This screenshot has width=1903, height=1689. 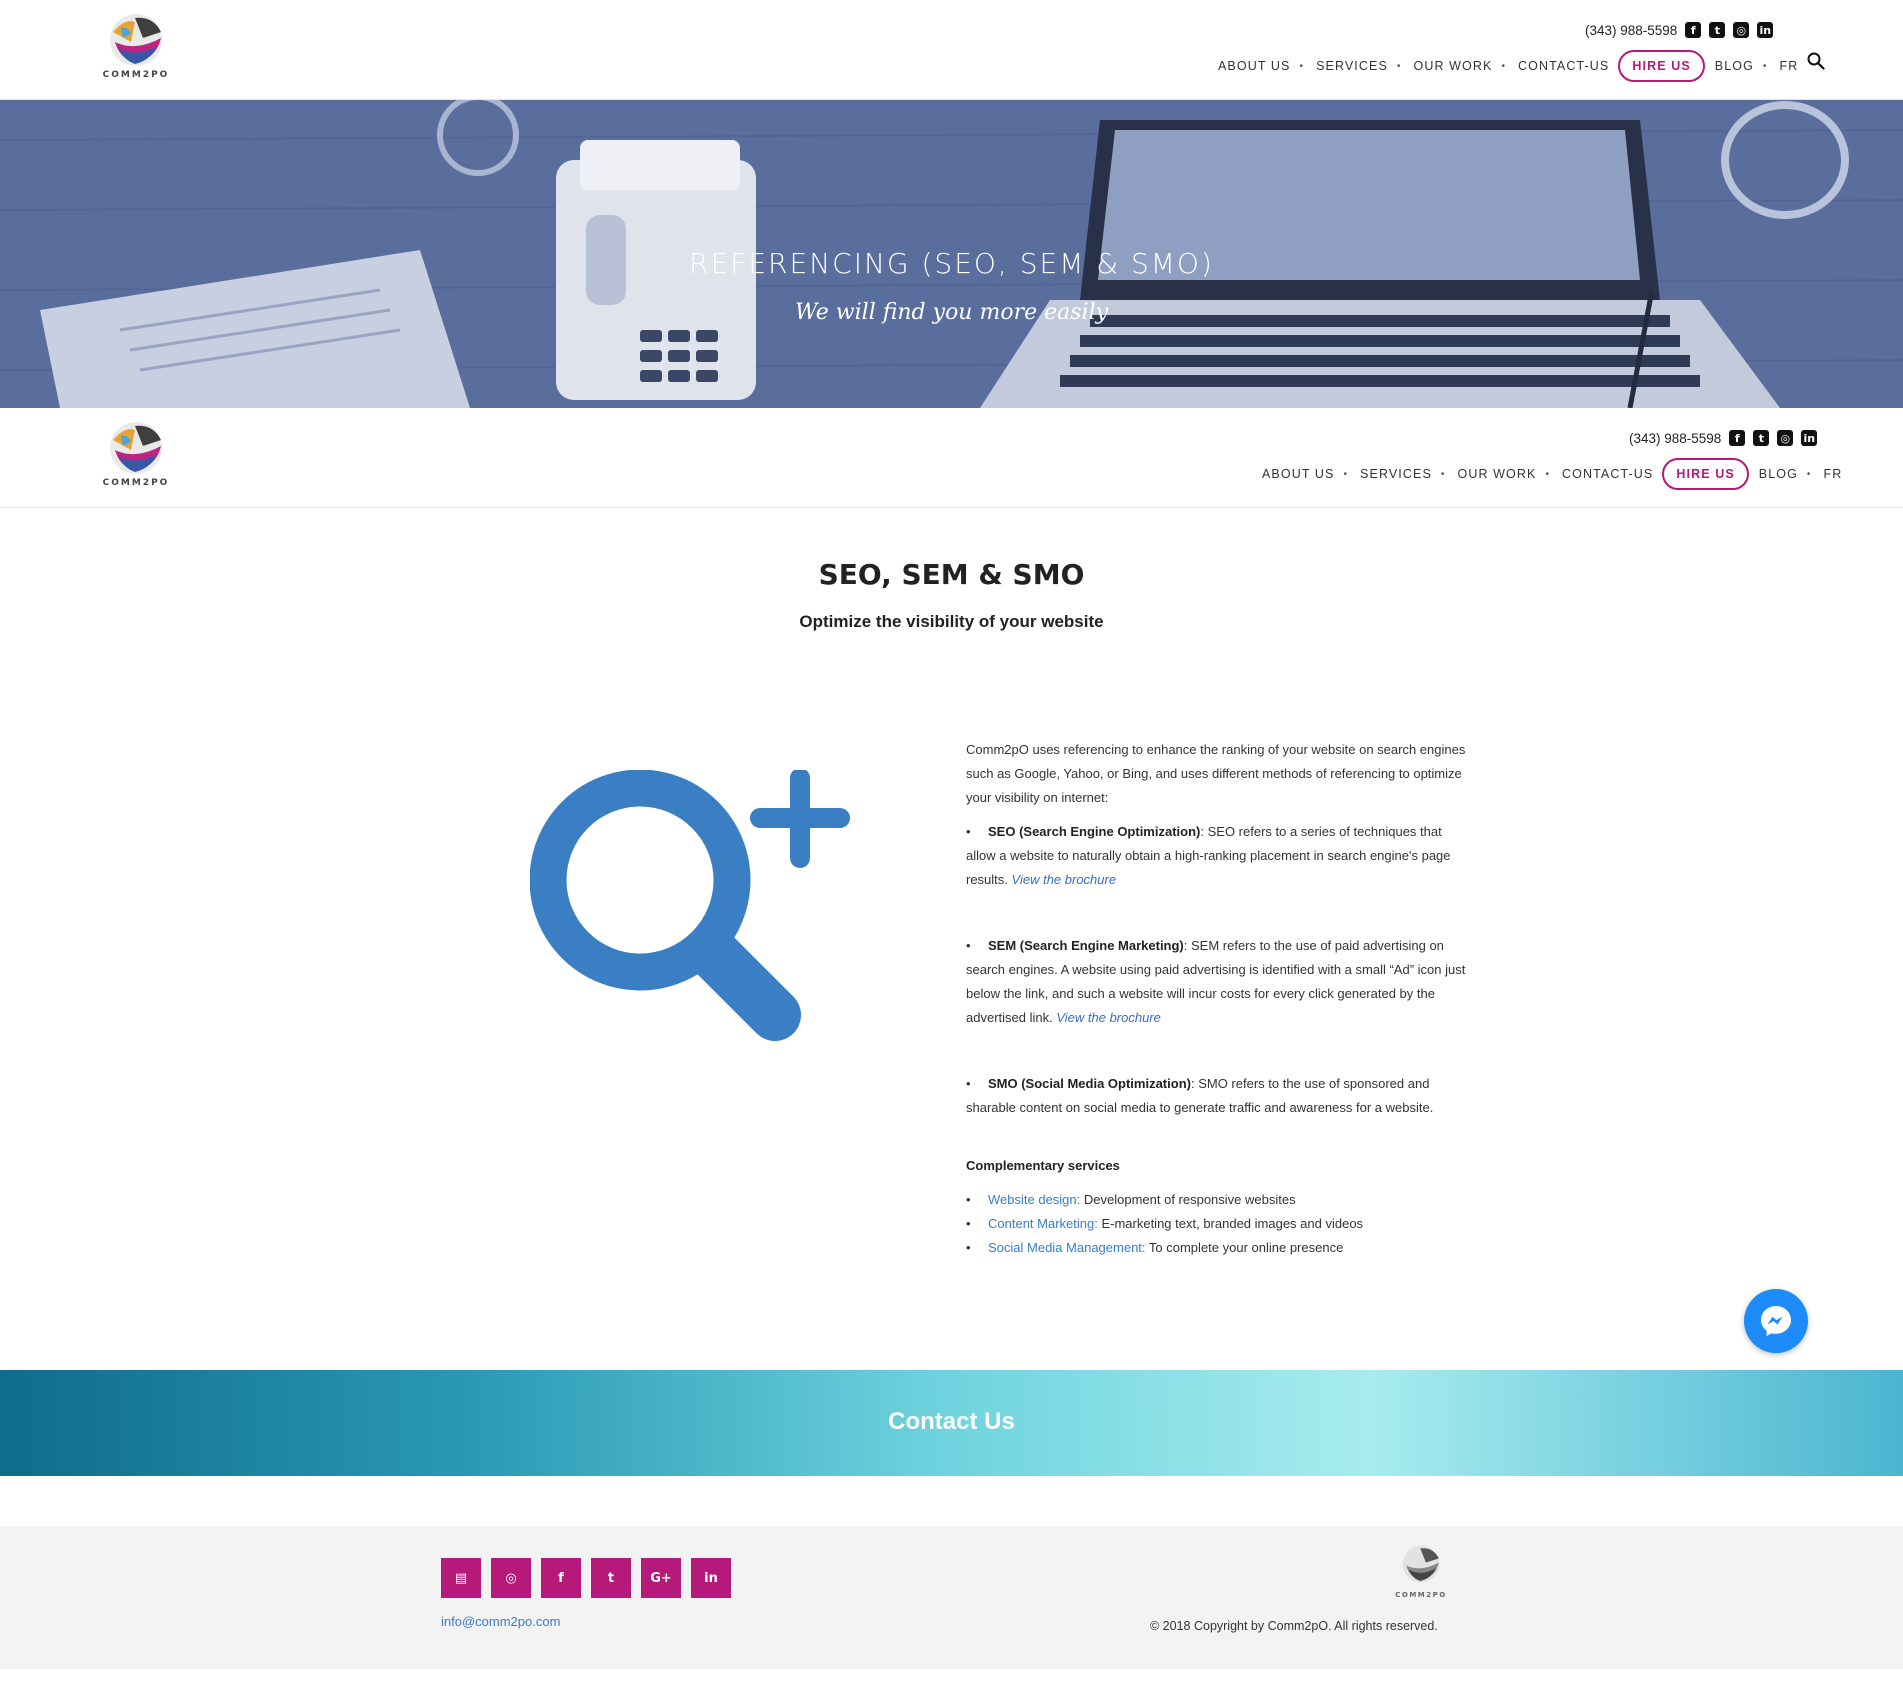 What do you see at coordinates (1034, 1199) in the screenshot?
I see `website-design-link: Website design:` at bounding box center [1034, 1199].